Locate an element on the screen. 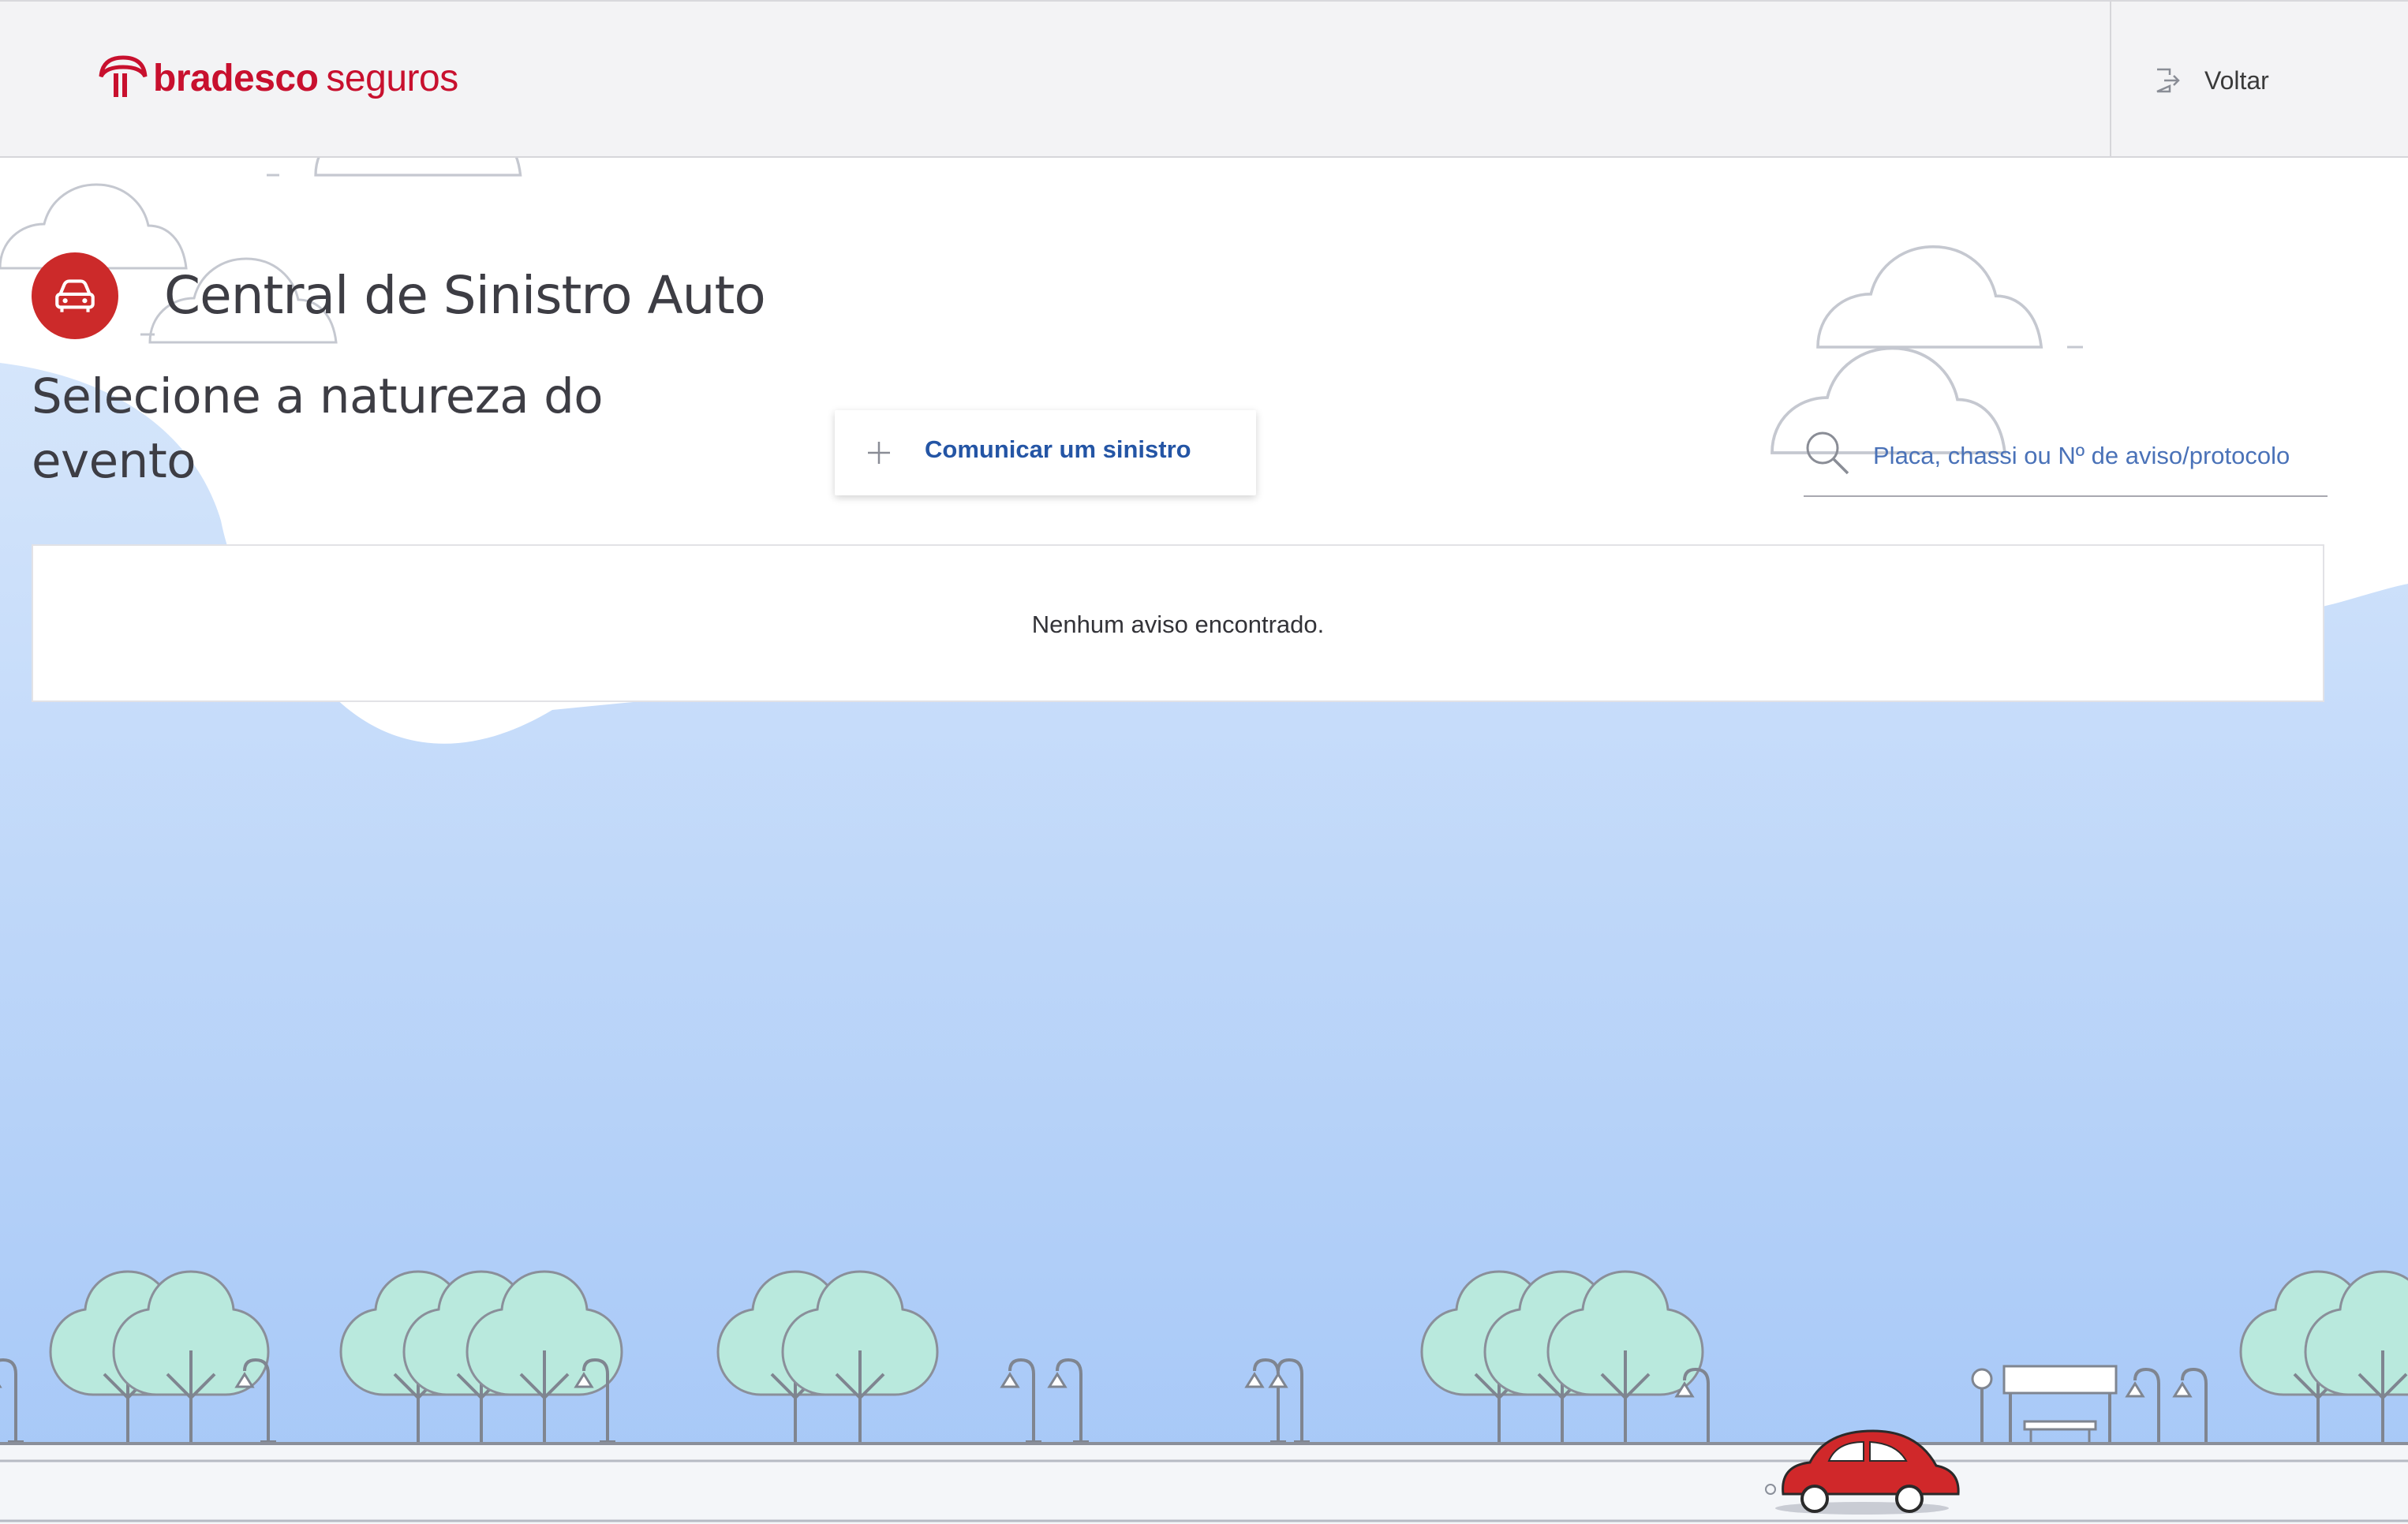 Image resolution: width=2408 pixels, height=1524 pixels. report-claim-label: Comunicar um sinistro is located at coordinates (1058, 449).